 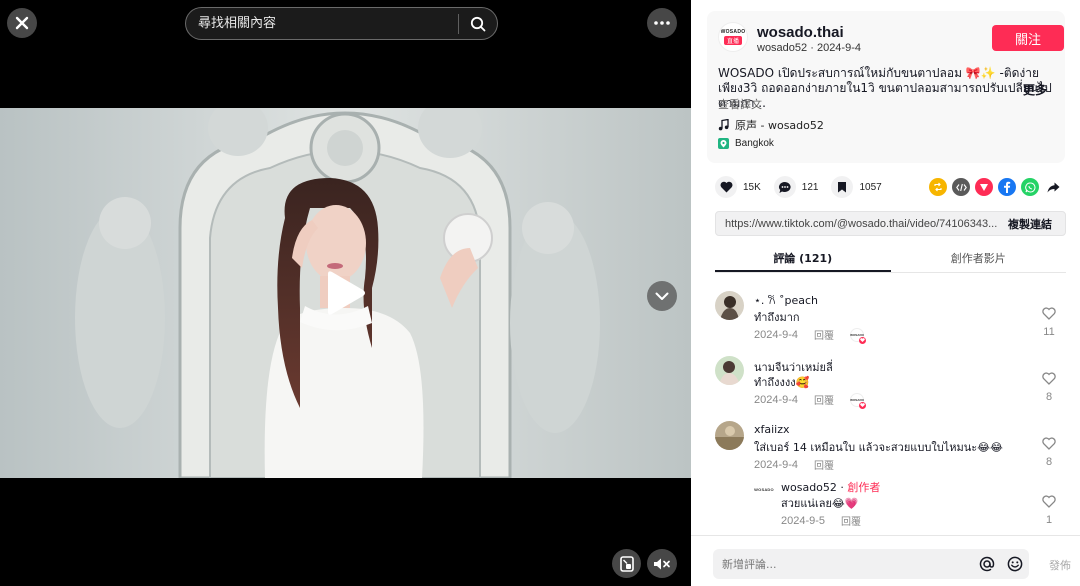 What do you see at coordinates (1053, 187) in the screenshot?
I see `more-share-button` at bounding box center [1053, 187].